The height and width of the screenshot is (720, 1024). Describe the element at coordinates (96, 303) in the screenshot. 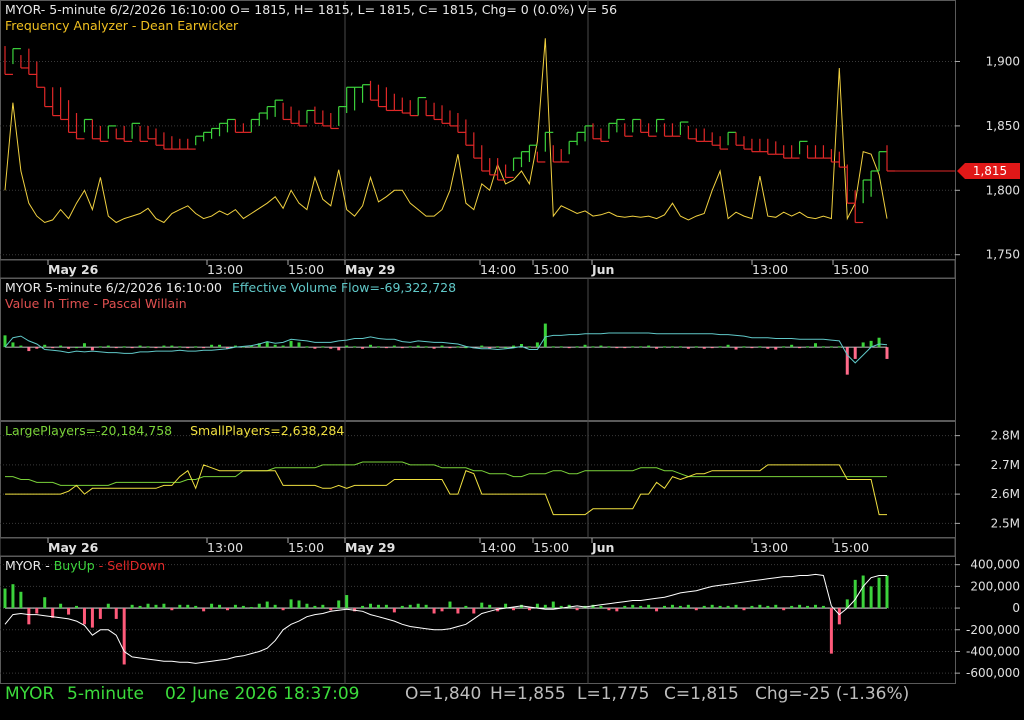

I see `value-in-time-label: Value In Time - Pascal Willain` at that location.